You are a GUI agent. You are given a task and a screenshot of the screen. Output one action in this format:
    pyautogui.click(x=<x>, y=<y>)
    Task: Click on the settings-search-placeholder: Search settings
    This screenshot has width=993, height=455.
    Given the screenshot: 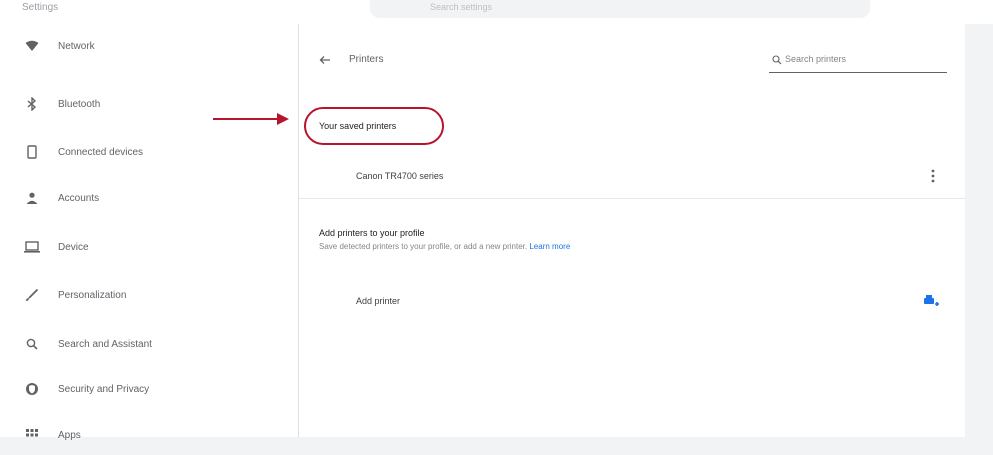 What is the action you would take?
    pyautogui.click(x=461, y=7)
    